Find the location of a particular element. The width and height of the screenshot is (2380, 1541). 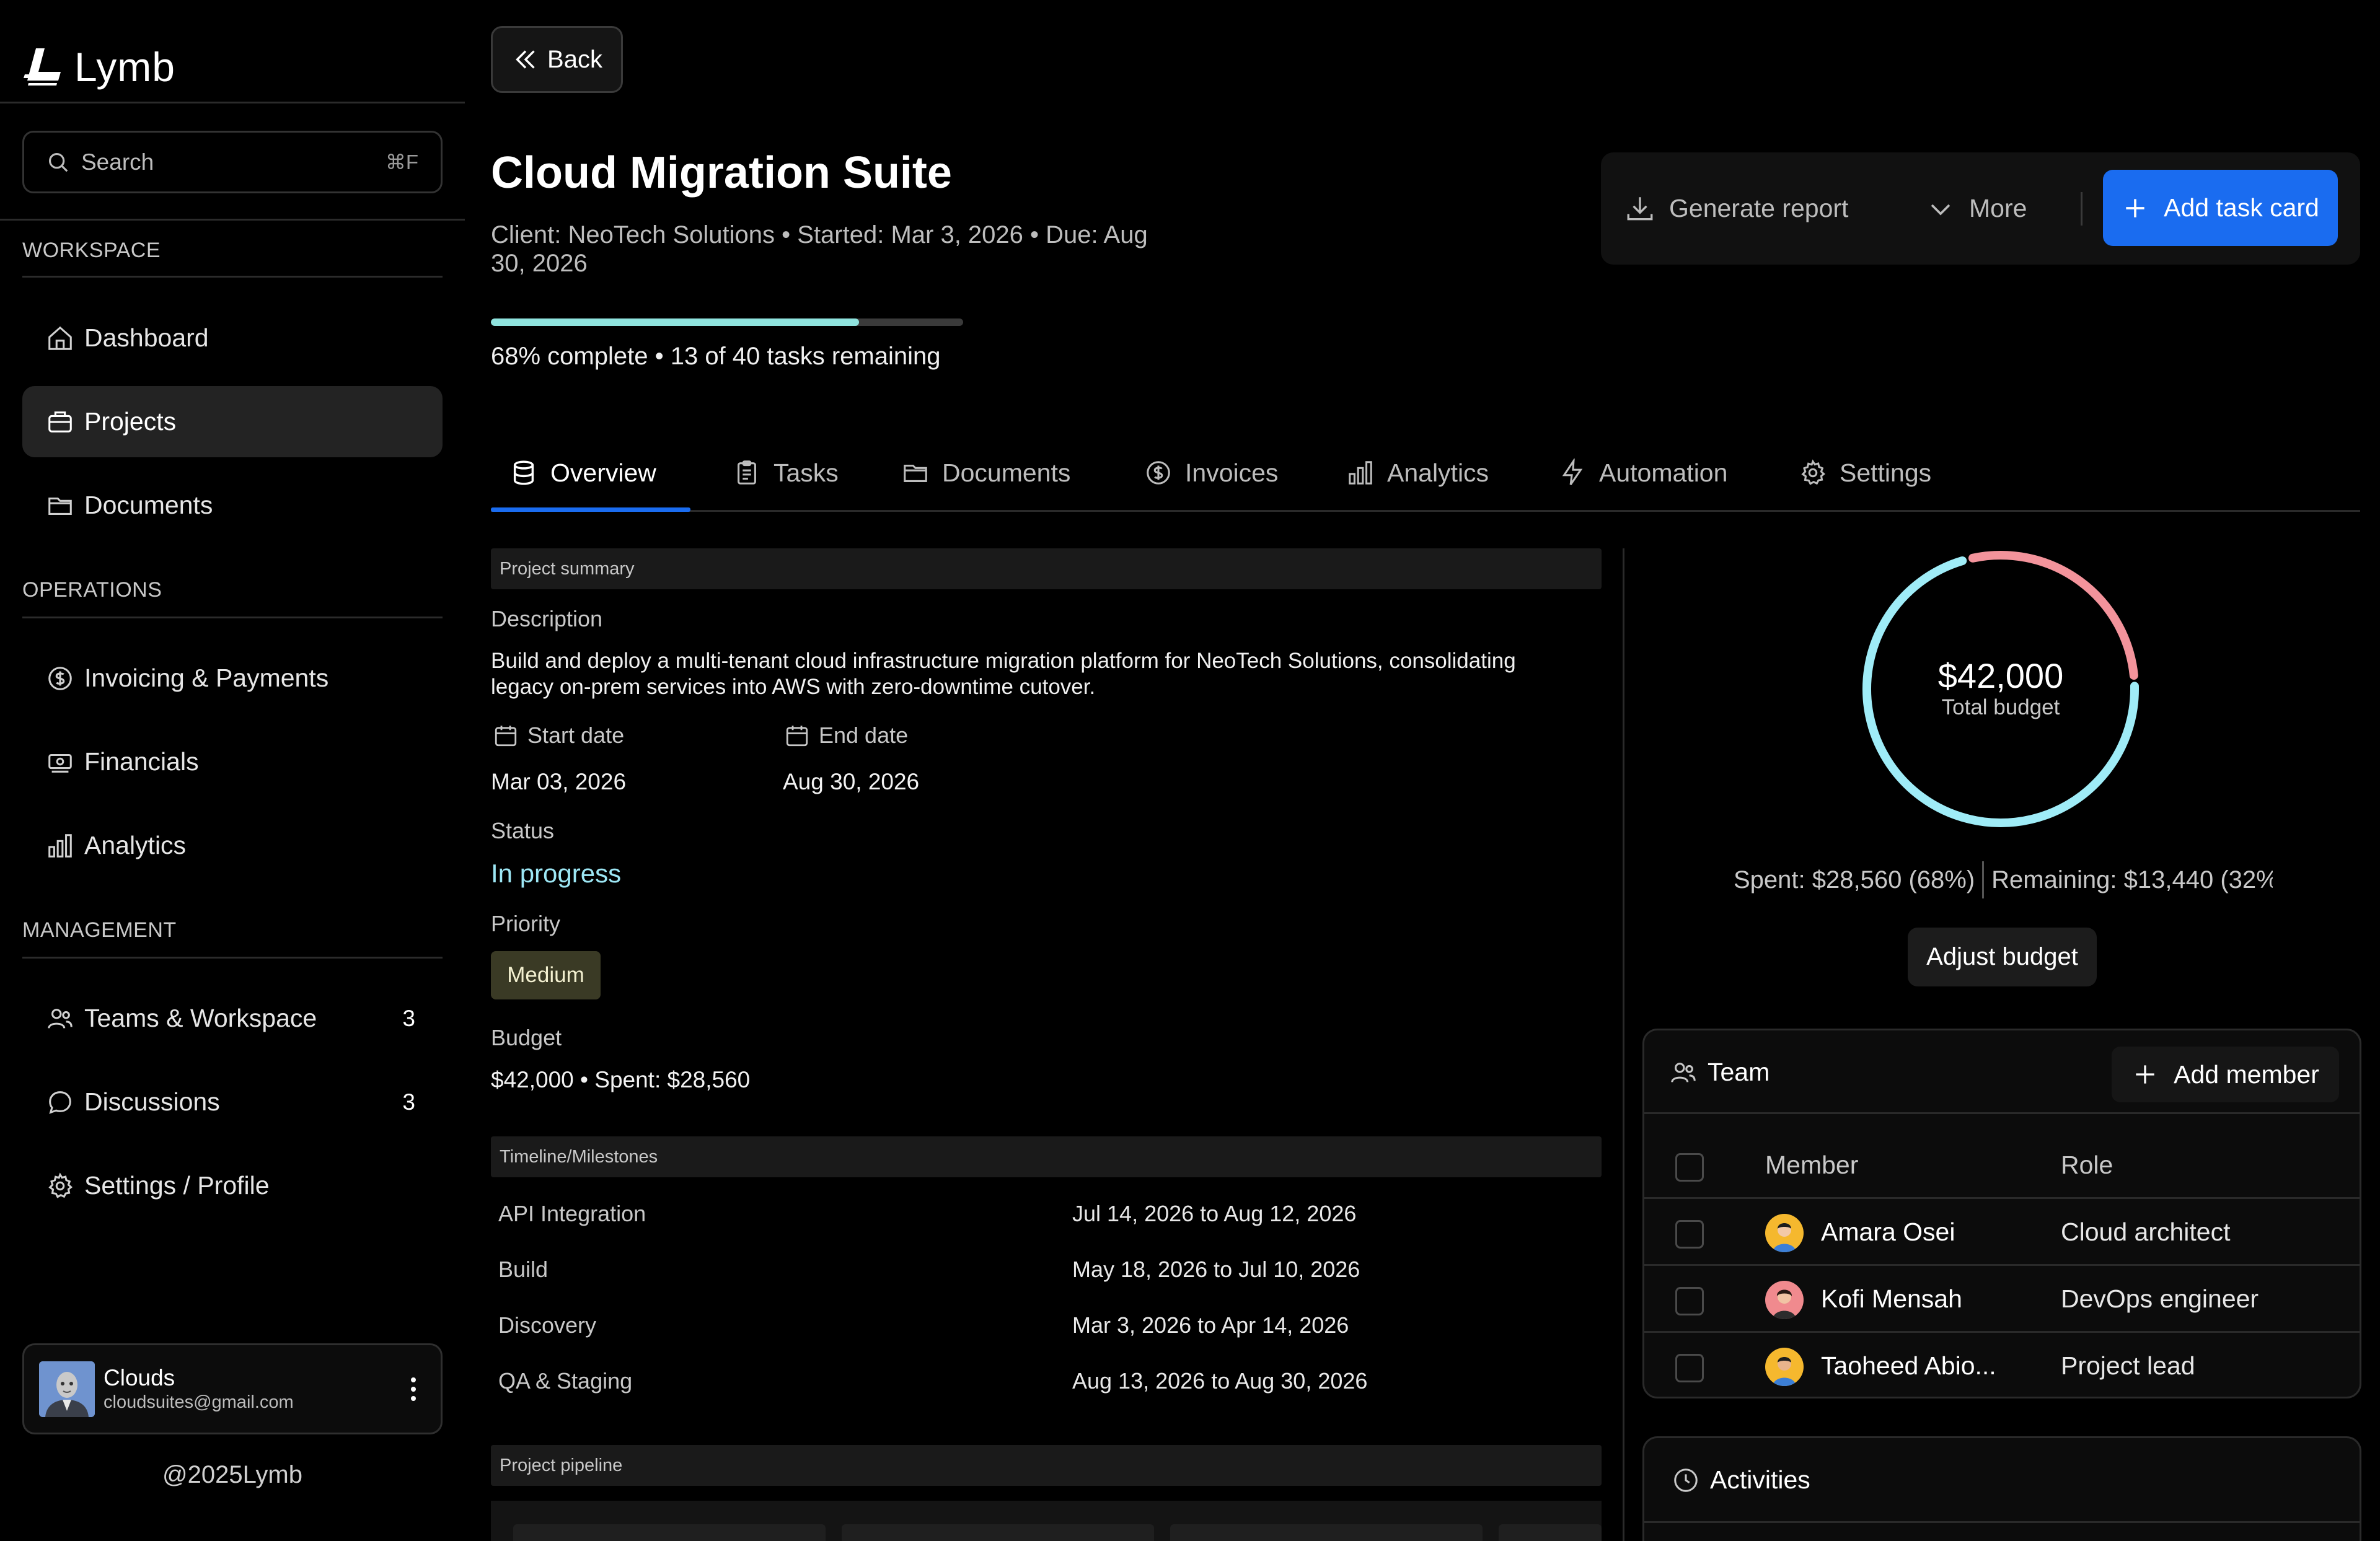

brand-logo: Lymb is located at coordinates (98, 66).